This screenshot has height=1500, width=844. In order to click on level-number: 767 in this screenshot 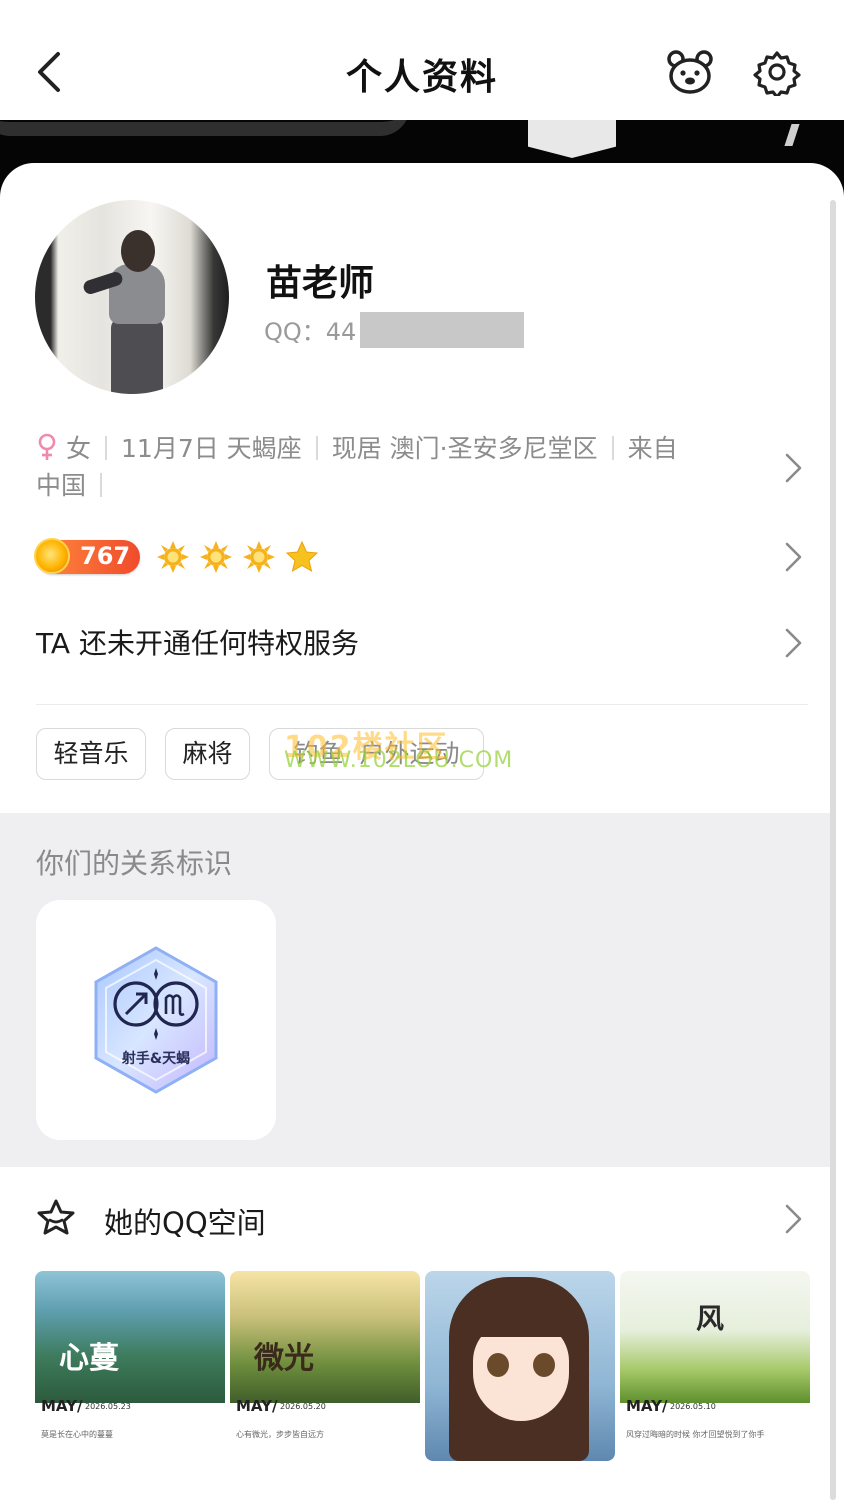, I will do `click(105, 556)`.